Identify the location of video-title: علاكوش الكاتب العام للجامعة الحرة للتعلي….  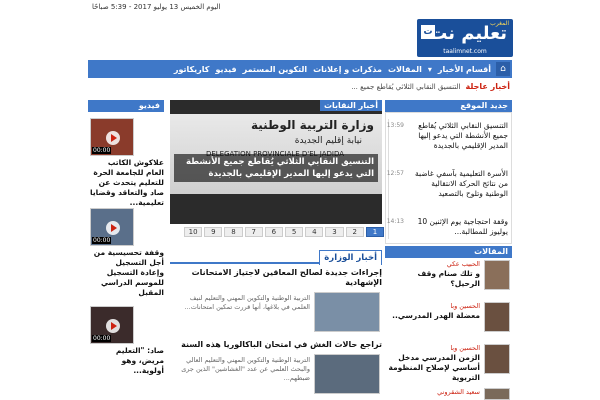
(127, 183).